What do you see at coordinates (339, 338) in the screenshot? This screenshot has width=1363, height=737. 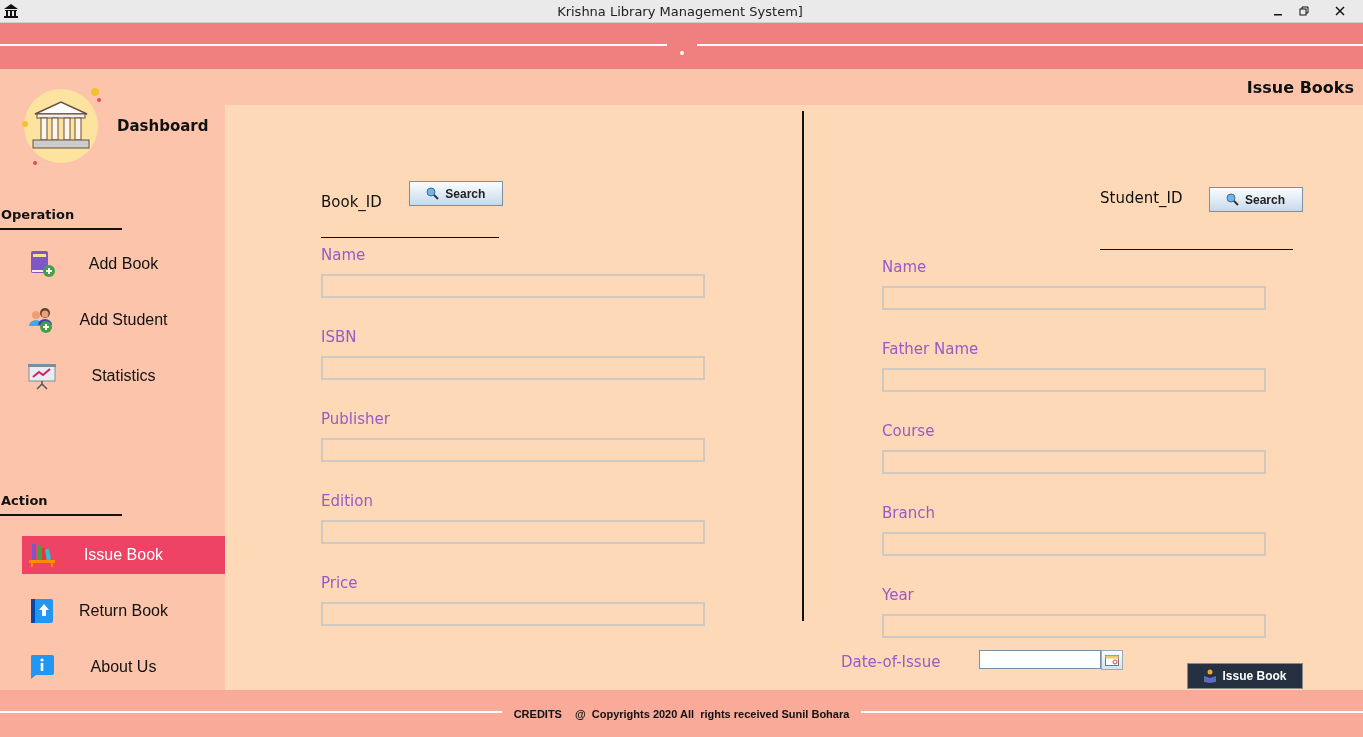 I see `field-label: ISBN` at bounding box center [339, 338].